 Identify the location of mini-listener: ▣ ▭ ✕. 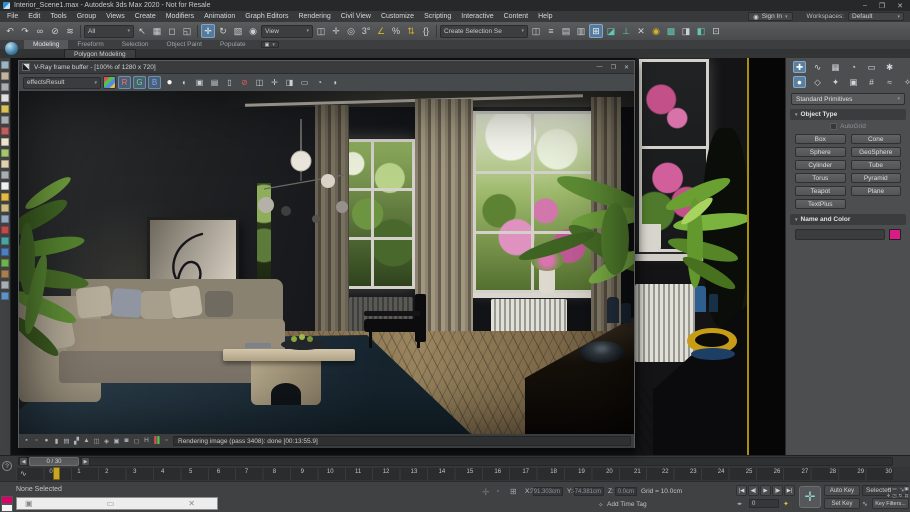
(117, 503).